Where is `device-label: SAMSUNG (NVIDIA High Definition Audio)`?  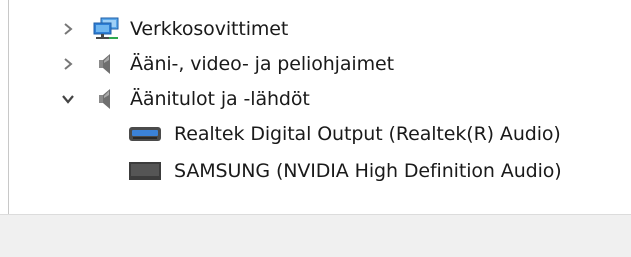
device-label: SAMSUNG (NVIDIA High Definition Audio) is located at coordinates (368, 171).